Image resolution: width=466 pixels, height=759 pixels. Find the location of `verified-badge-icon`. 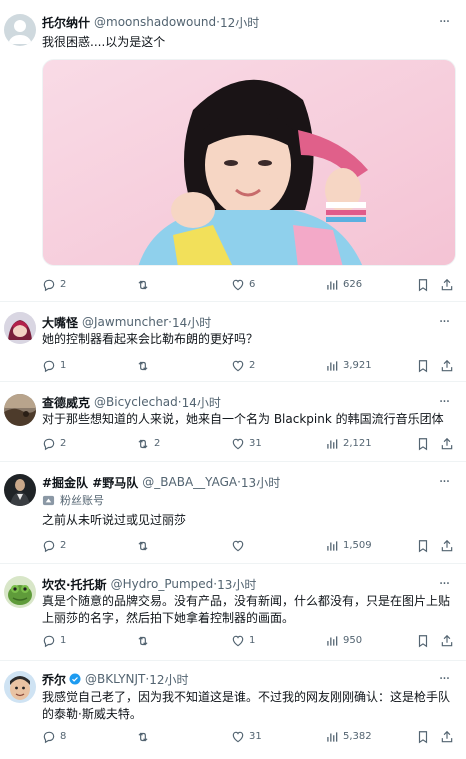

verified-badge-icon is located at coordinates (75, 679).